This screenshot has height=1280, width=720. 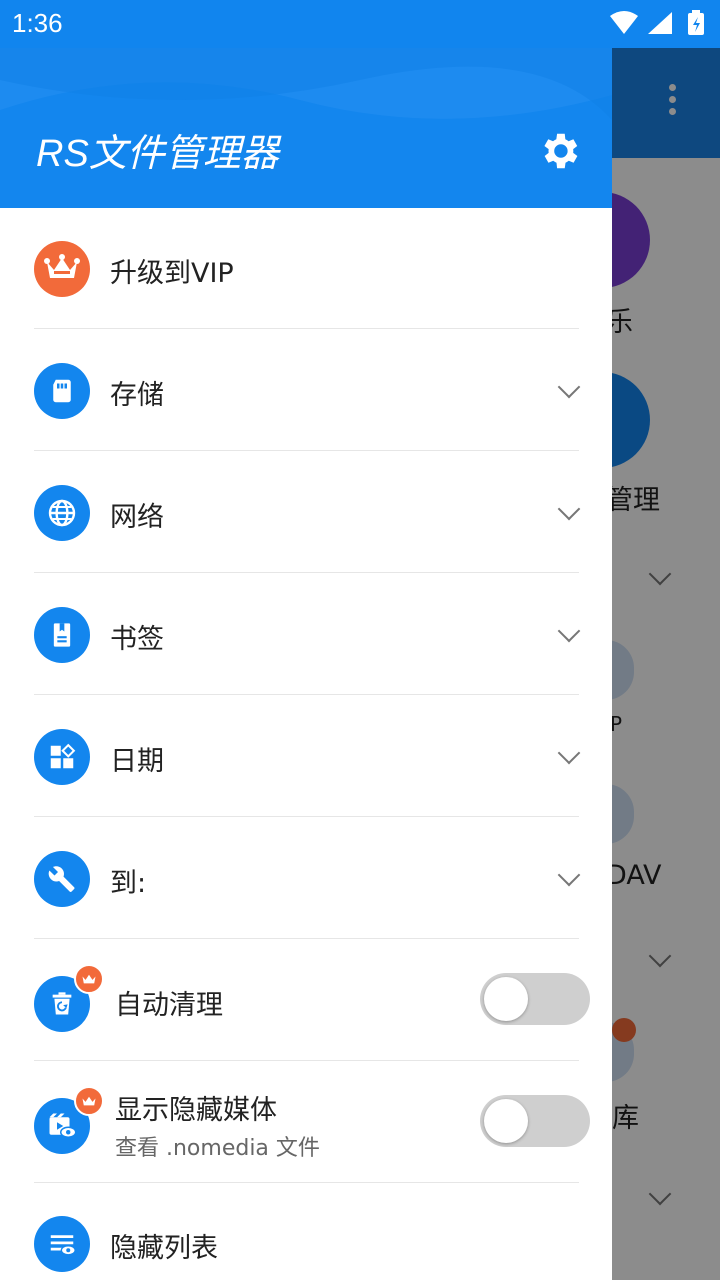 I want to click on drawer-title: RS文件管理器, so click(x=157, y=154).